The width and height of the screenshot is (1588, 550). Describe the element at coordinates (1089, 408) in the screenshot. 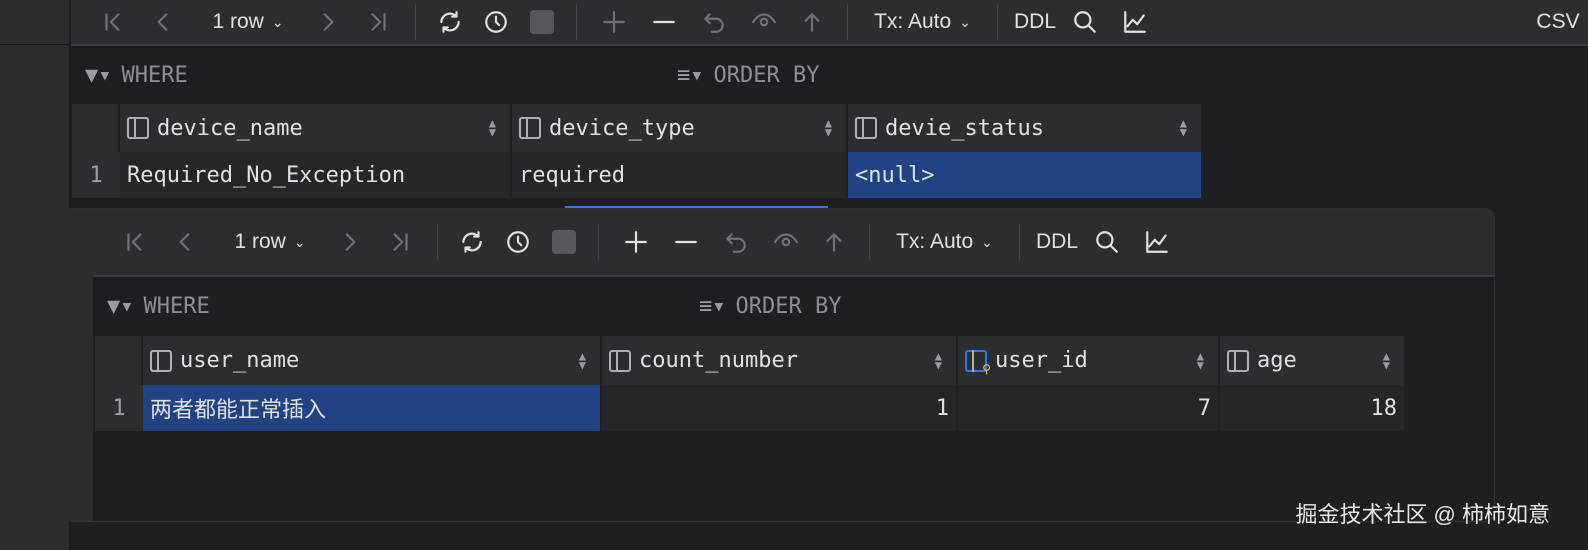

I see `table-cell: 7` at that location.